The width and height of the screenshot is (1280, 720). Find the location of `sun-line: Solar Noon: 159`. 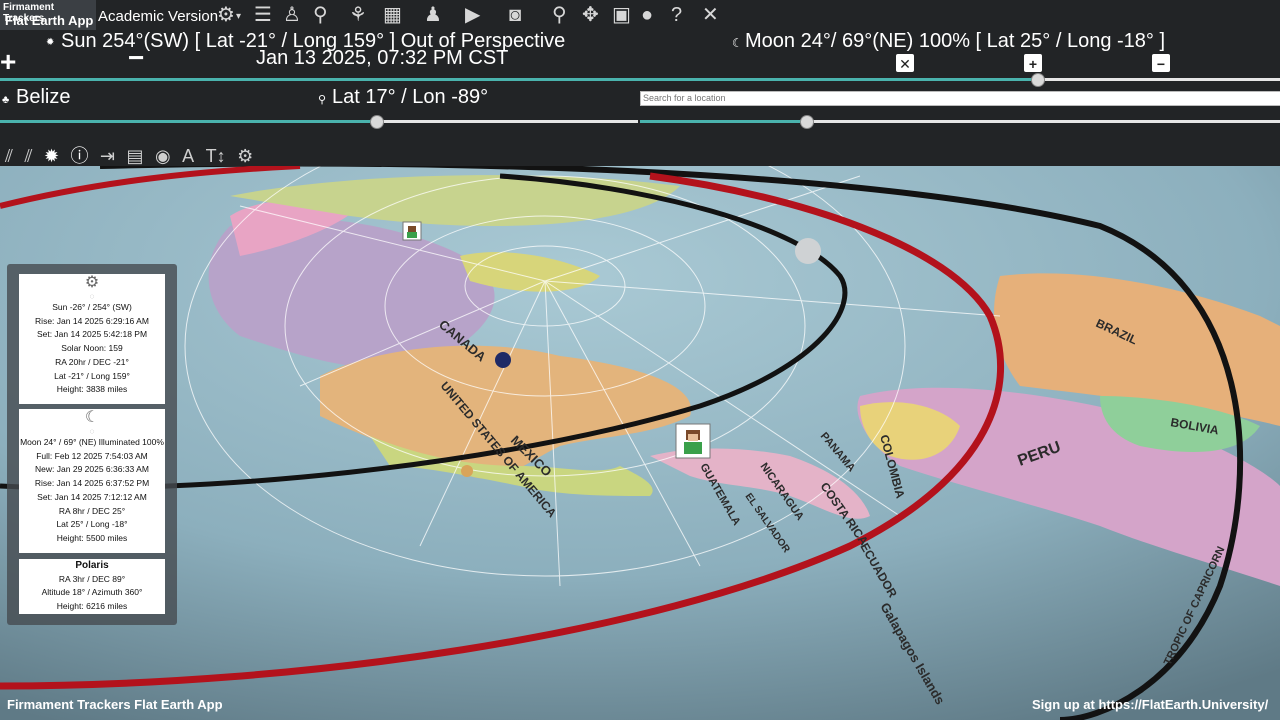

sun-line: Solar Noon: 159 is located at coordinates (92, 348).